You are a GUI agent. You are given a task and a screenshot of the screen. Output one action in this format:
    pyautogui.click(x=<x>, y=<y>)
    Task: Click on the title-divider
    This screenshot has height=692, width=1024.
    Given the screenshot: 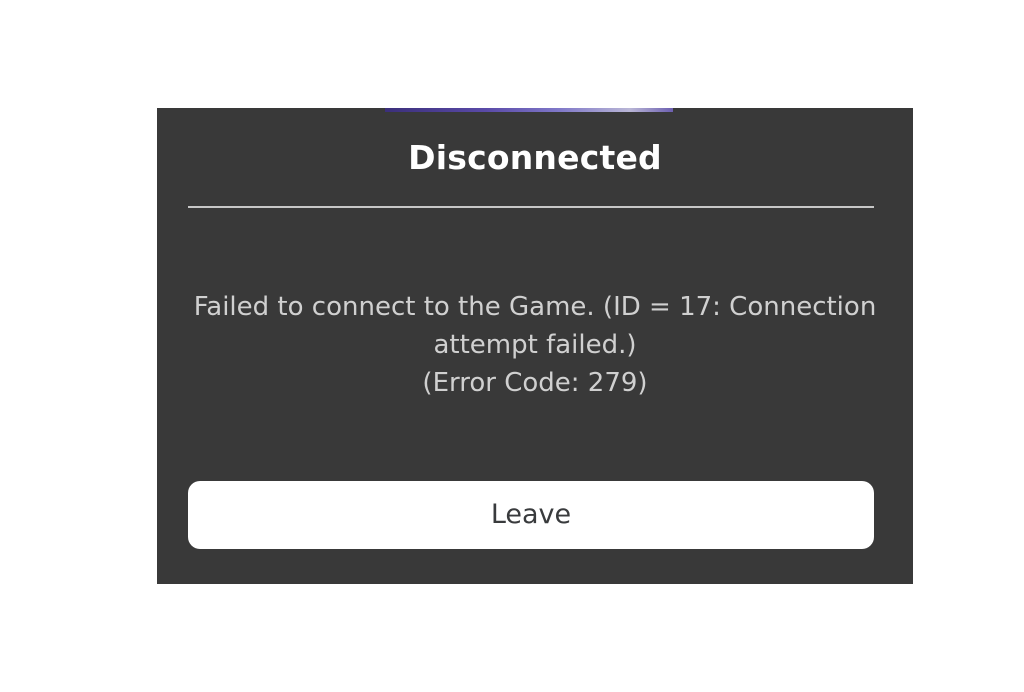 What is the action you would take?
    pyautogui.click(x=531, y=207)
    